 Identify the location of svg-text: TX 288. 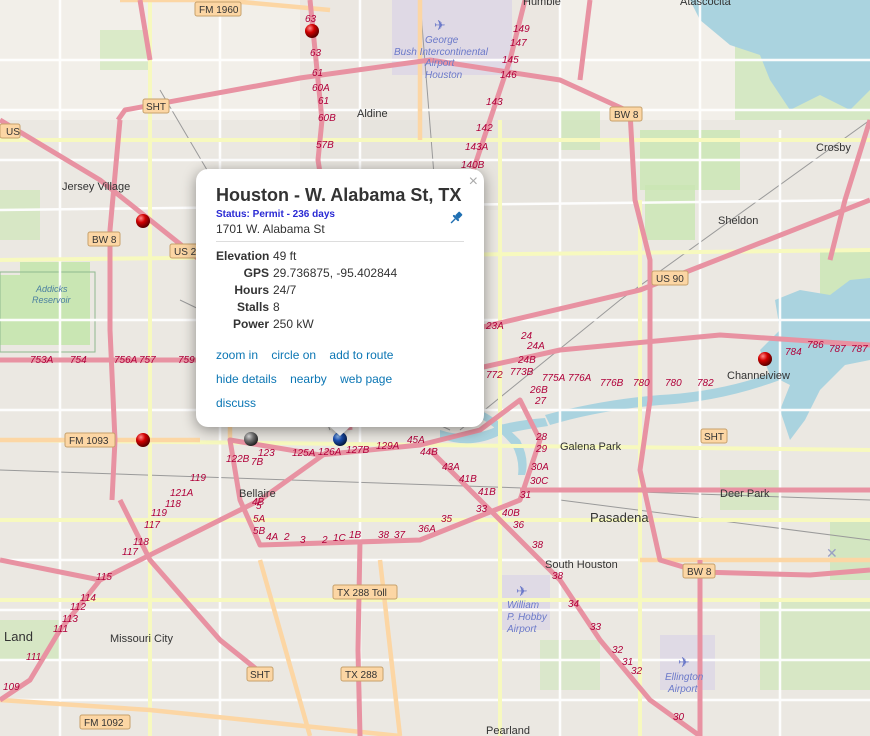
(361, 675).